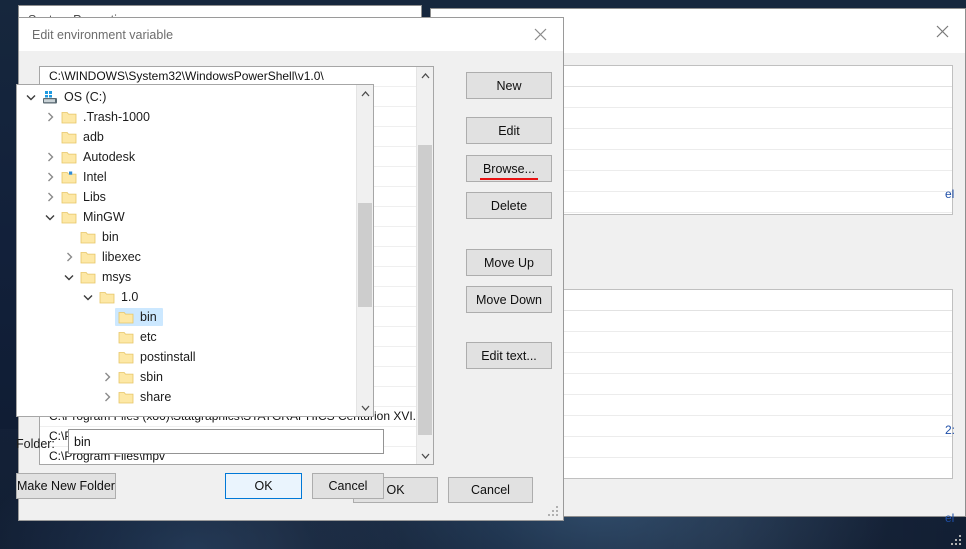  What do you see at coordinates (950, 430) in the screenshot?
I see `background-text-fragment: 2:` at bounding box center [950, 430].